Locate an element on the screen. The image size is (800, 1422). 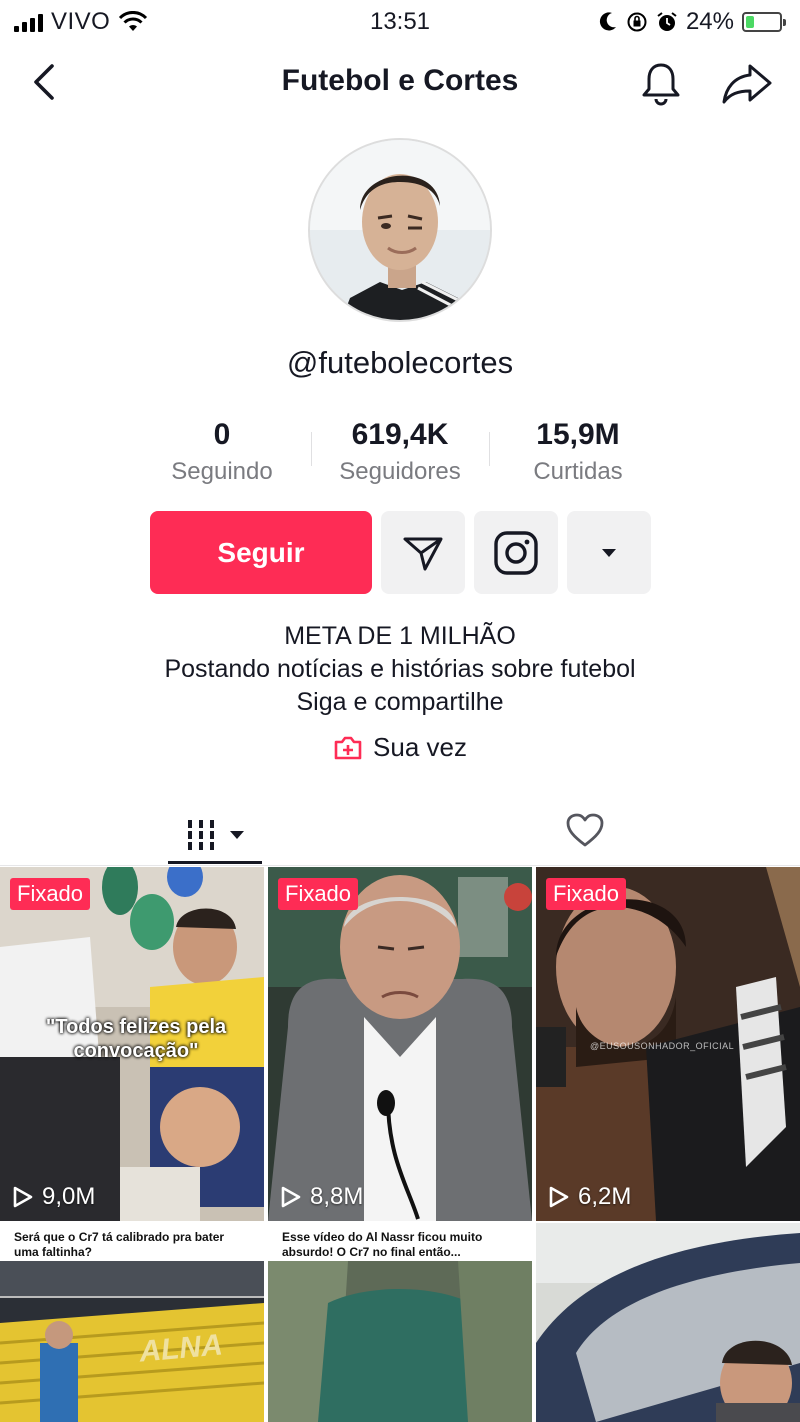
add-yours-label: Sua vez is located at coordinates (420, 747).